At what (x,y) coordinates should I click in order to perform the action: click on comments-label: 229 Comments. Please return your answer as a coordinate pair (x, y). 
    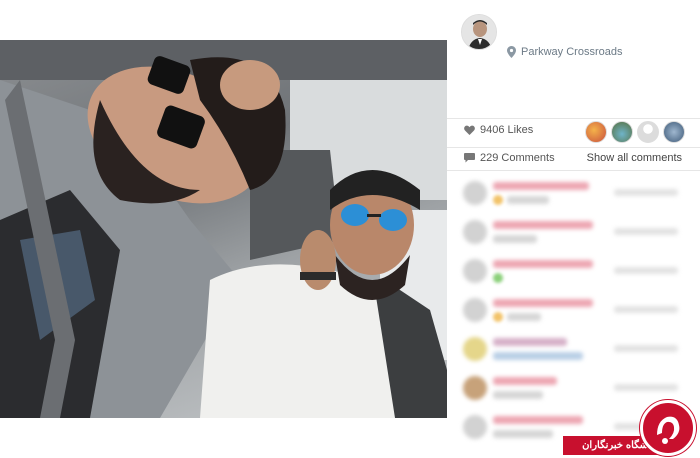
    Looking at the image, I should click on (517, 158).